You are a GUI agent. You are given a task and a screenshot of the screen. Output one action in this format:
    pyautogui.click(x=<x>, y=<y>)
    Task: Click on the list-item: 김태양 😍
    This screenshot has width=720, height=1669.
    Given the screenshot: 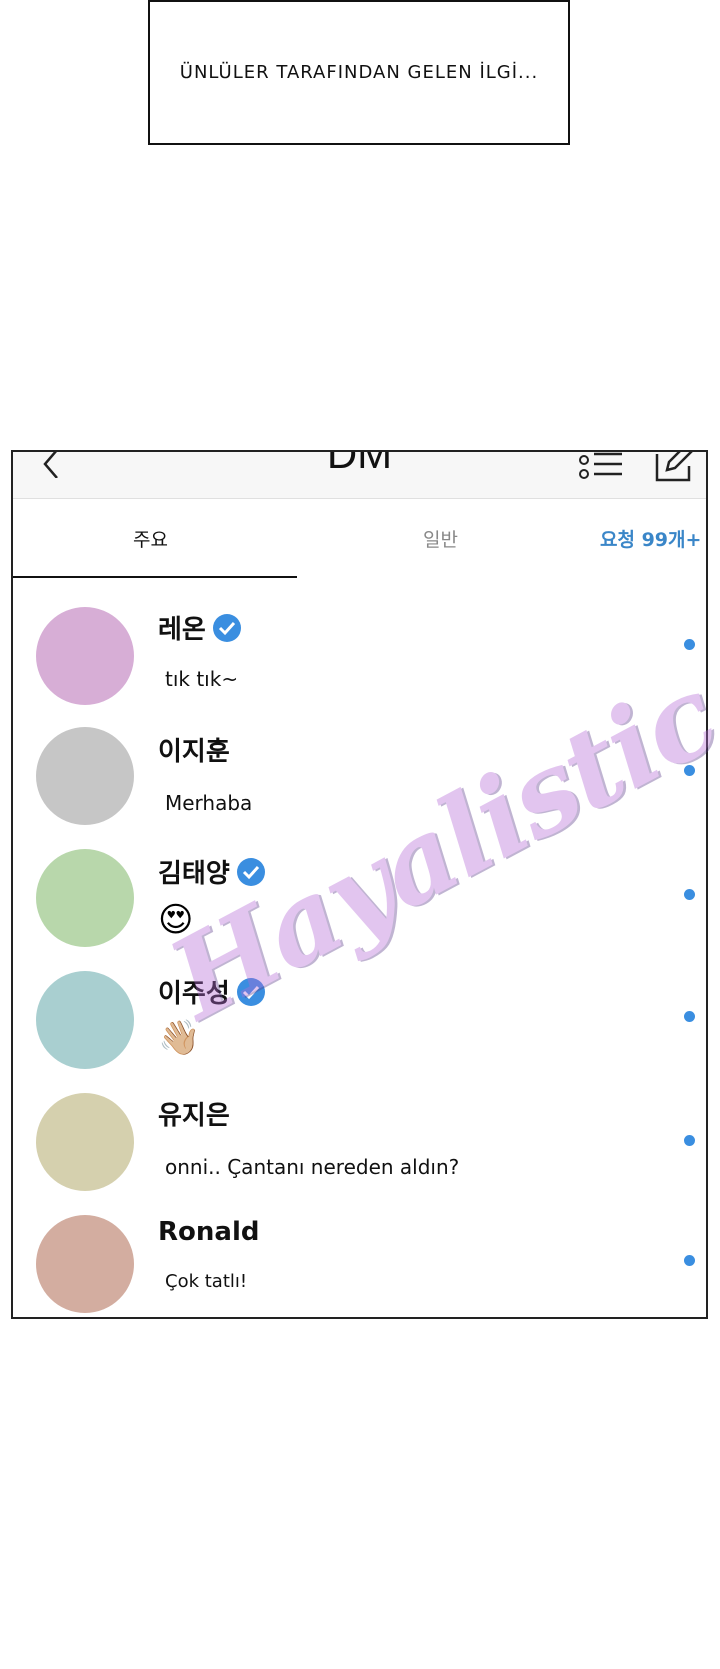 What is the action you would take?
    pyautogui.click(x=359, y=884)
    